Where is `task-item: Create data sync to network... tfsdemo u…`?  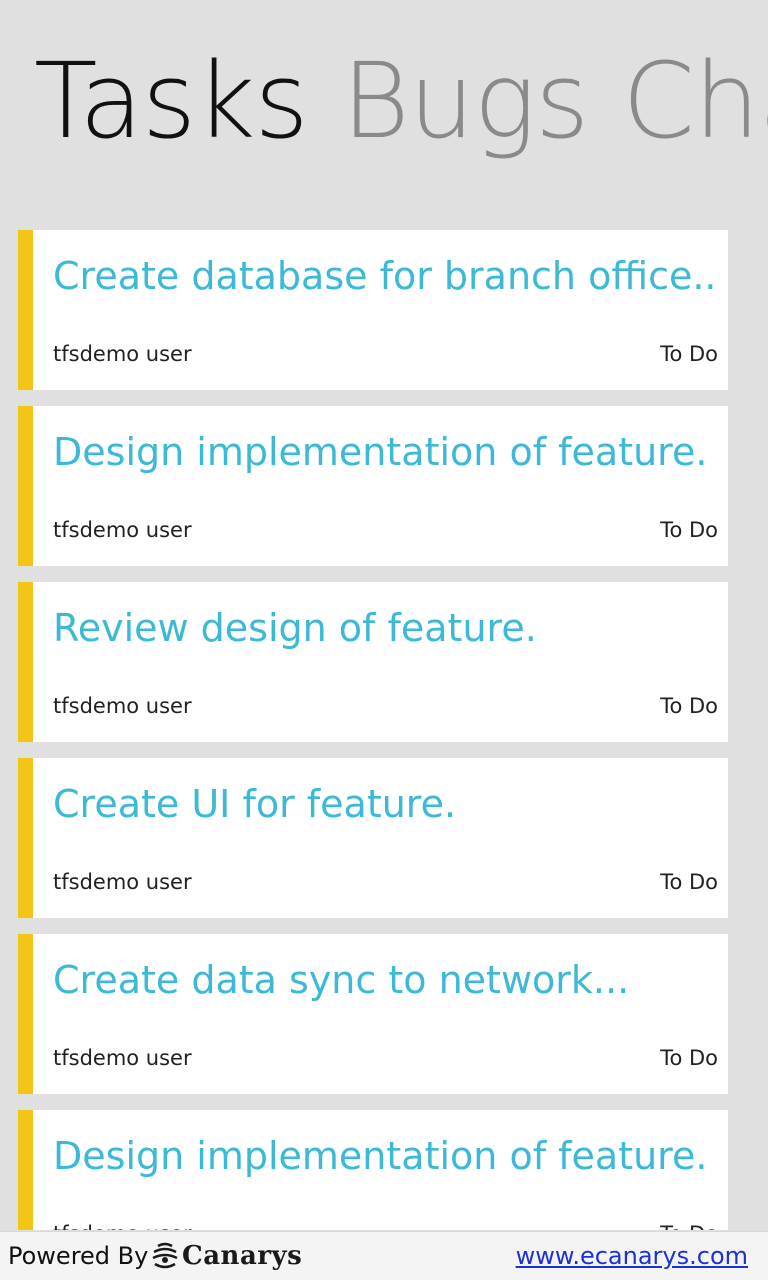 task-item: Create data sync to network... tfsdemo u… is located at coordinates (373, 1014).